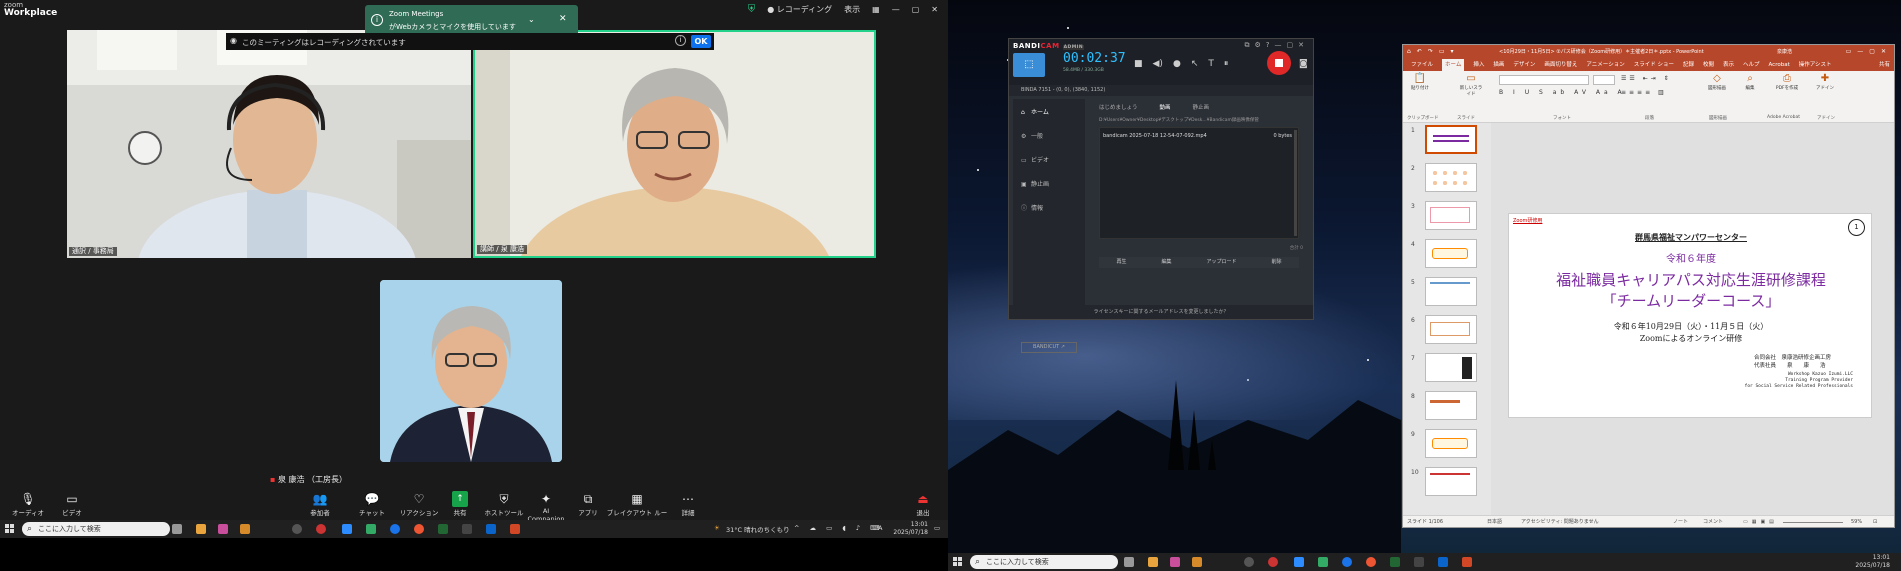  Describe the element at coordinates (1138, 64) in the screenshot. I see `webcam-icon: ■` at that location.